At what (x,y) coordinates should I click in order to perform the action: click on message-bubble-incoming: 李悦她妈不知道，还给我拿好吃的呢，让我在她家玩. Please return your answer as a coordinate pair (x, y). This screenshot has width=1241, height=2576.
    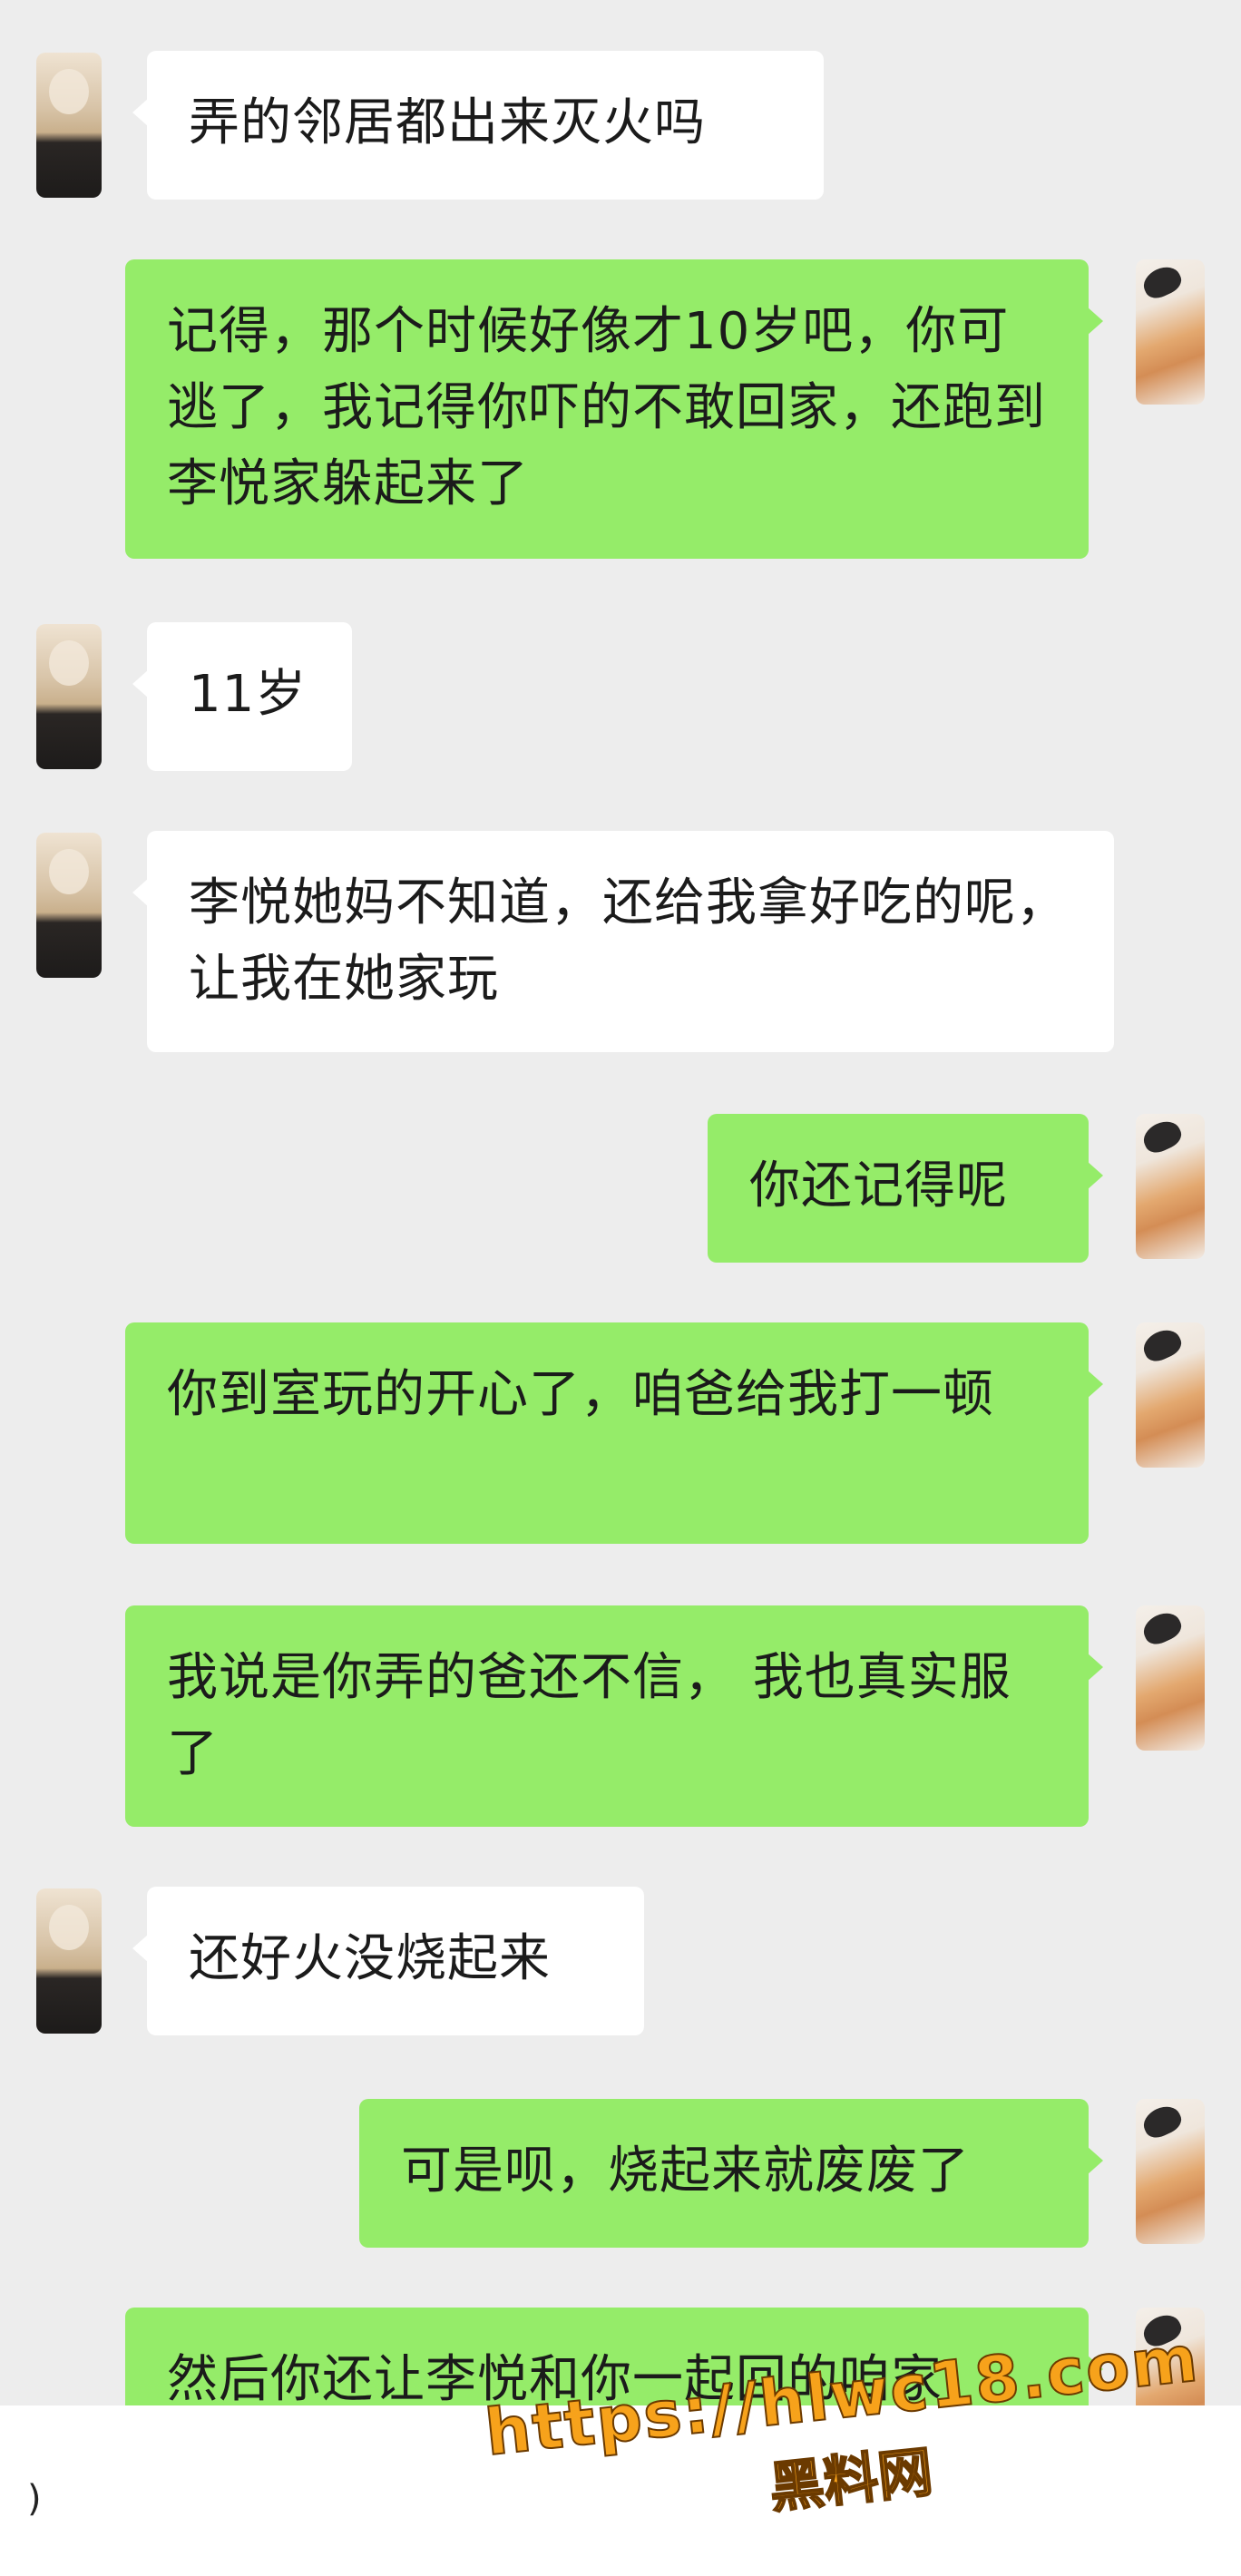
    Looking at the image, I should click on (623, 941).